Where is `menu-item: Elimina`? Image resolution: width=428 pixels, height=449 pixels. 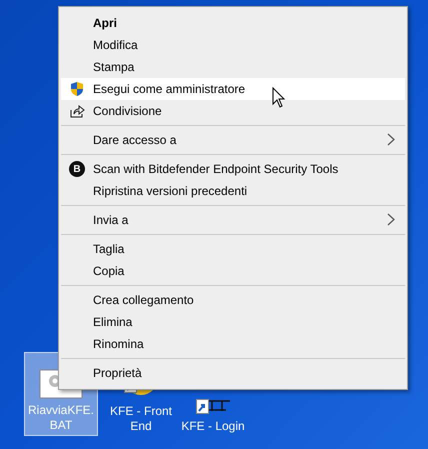 menu-item: Elimina is located at coordinates (233, 322).